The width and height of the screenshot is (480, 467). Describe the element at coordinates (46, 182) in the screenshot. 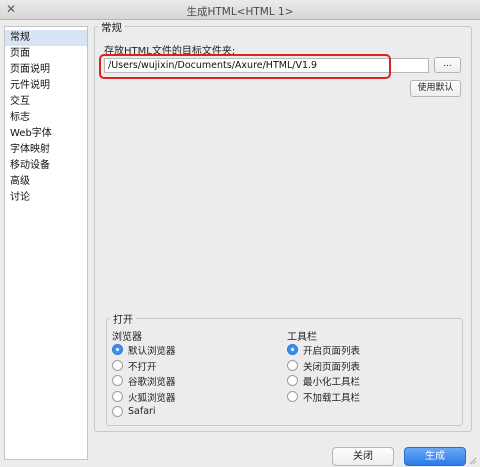

I see `sidebar-item-advanced: 高级` at that location.